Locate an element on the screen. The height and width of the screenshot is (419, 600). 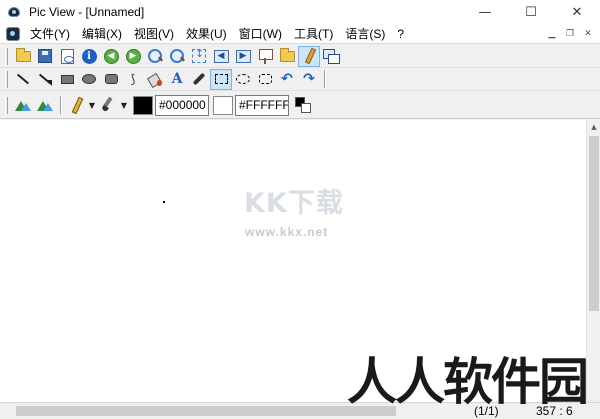
menu-view: 视图(V) is located at coordinates (154, 34).